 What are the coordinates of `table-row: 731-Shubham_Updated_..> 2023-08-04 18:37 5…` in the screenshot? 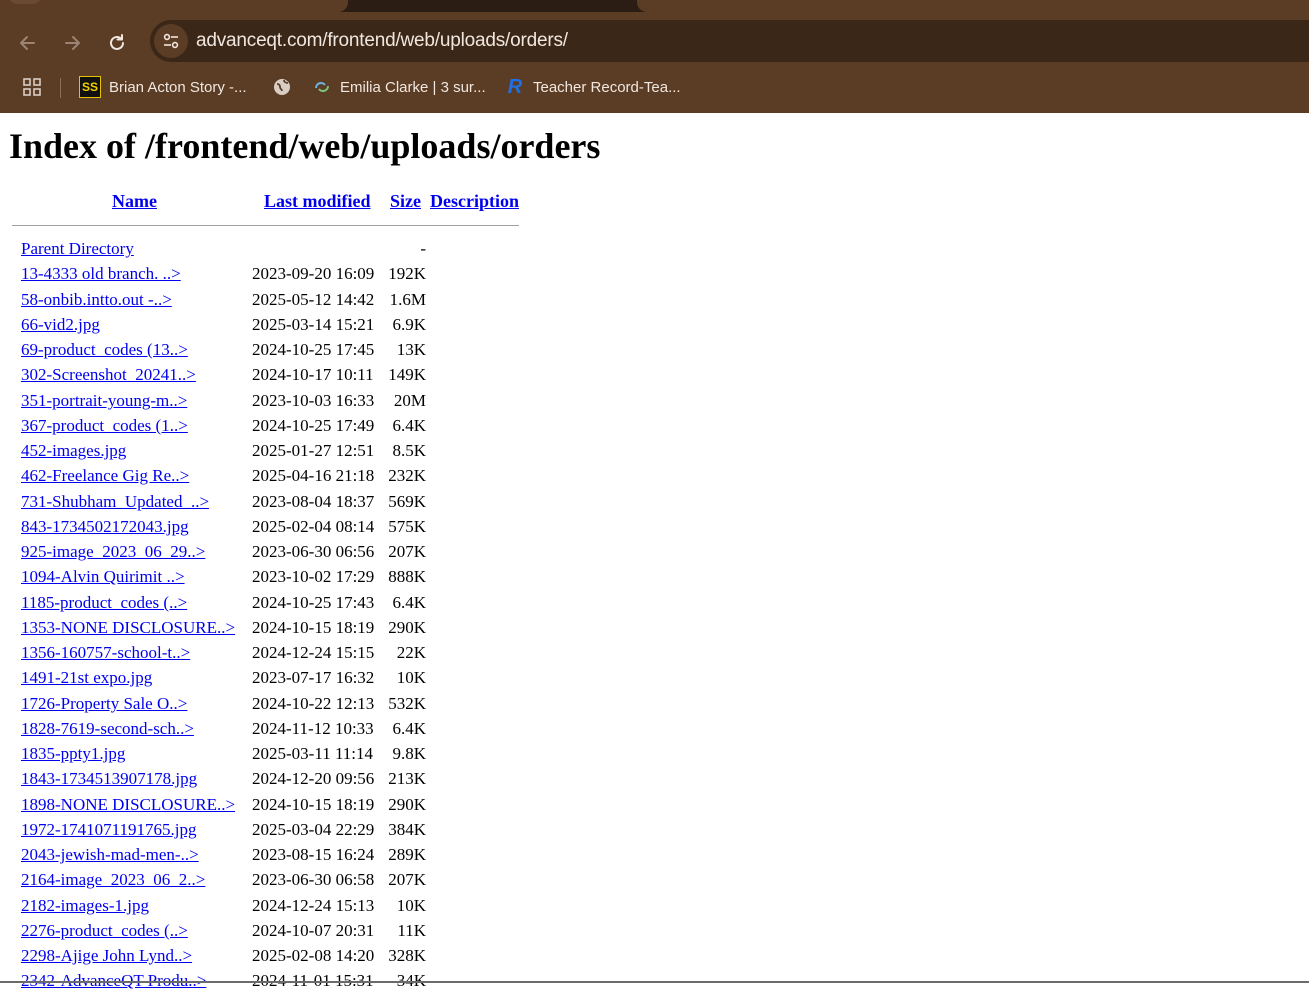 It's located at (300, 504).